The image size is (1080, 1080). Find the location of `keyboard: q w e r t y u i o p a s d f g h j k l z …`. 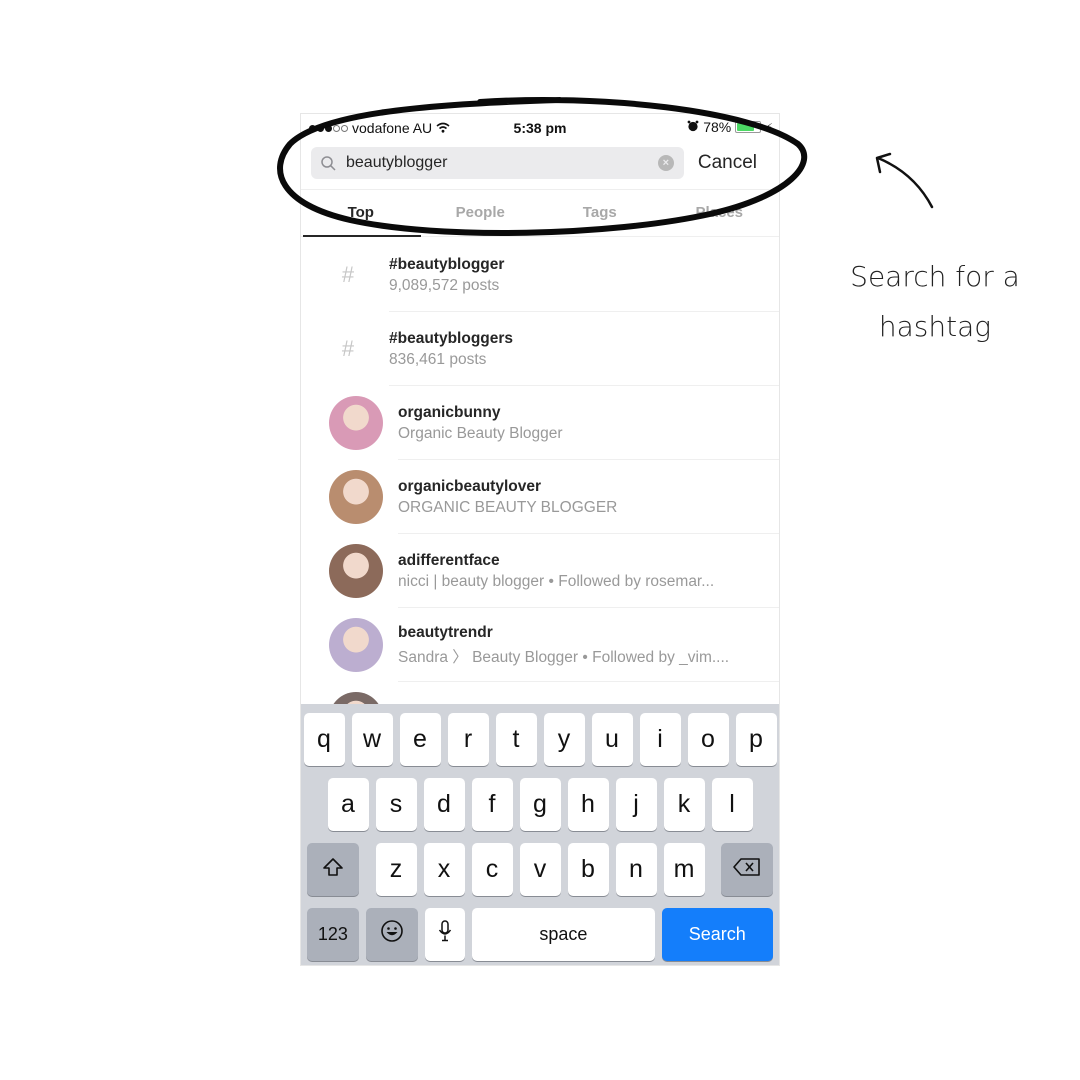

keyboard: q w e r t y u i o p a s d f g h j k l z … is located at coordinates (540, 834).